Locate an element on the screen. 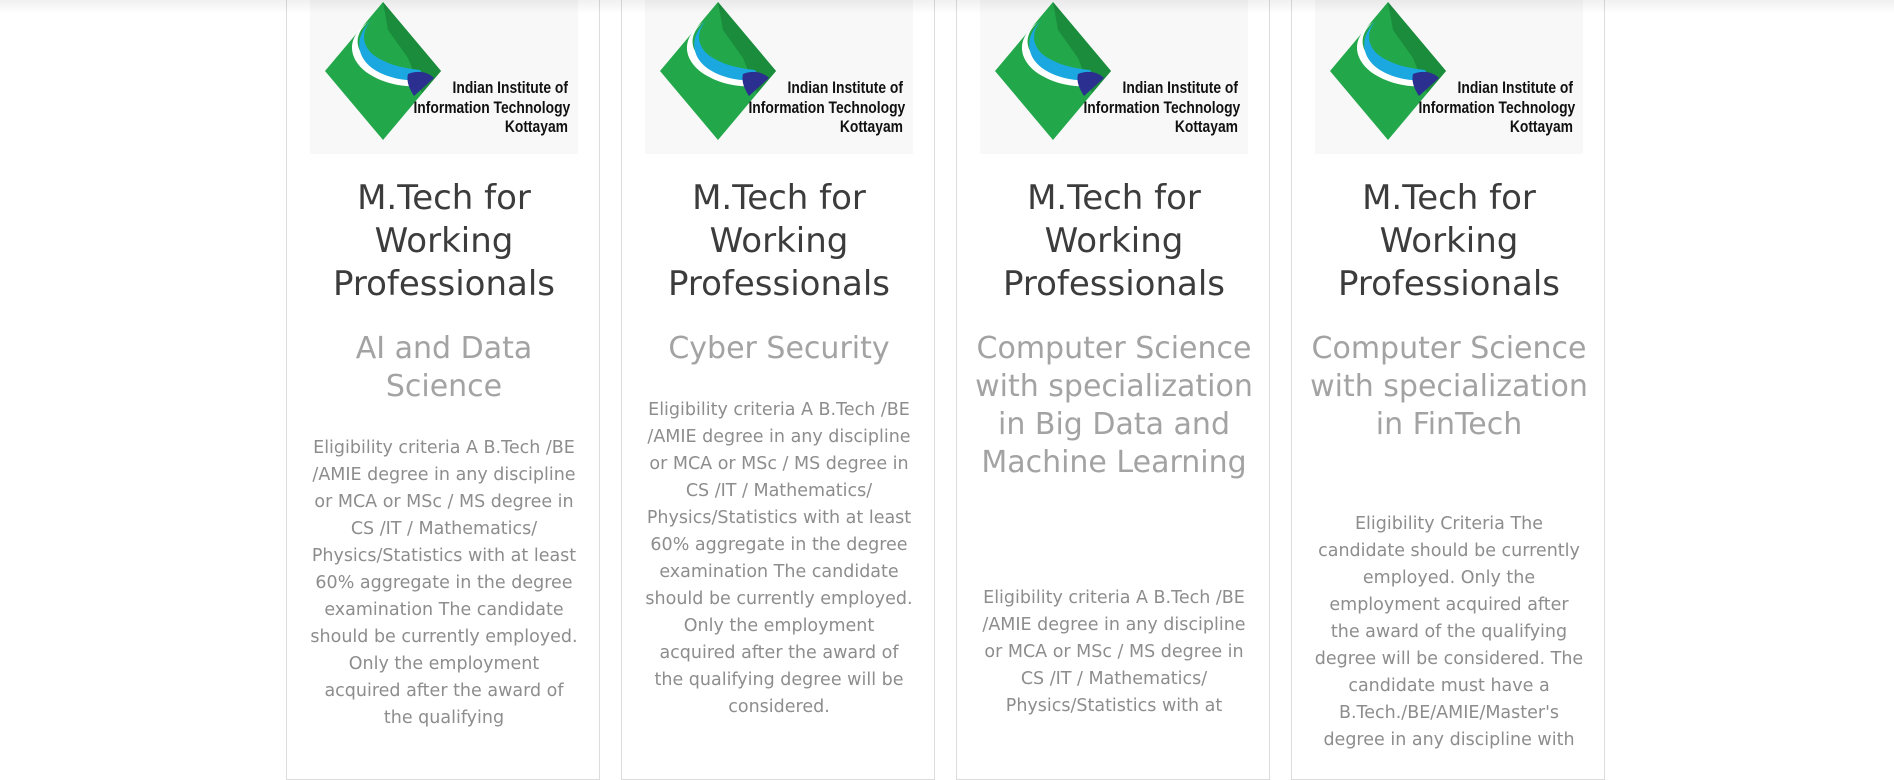  specialization-title: AI and Data Science is located at coordinates (444, 367).